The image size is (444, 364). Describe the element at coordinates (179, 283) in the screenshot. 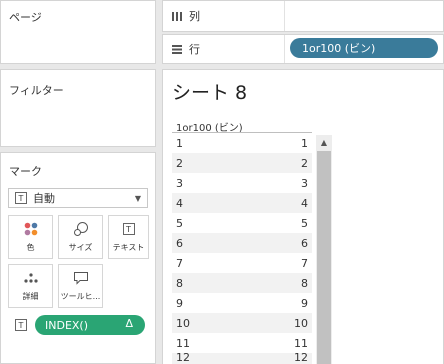

I see `row-bin: 8` at that location.